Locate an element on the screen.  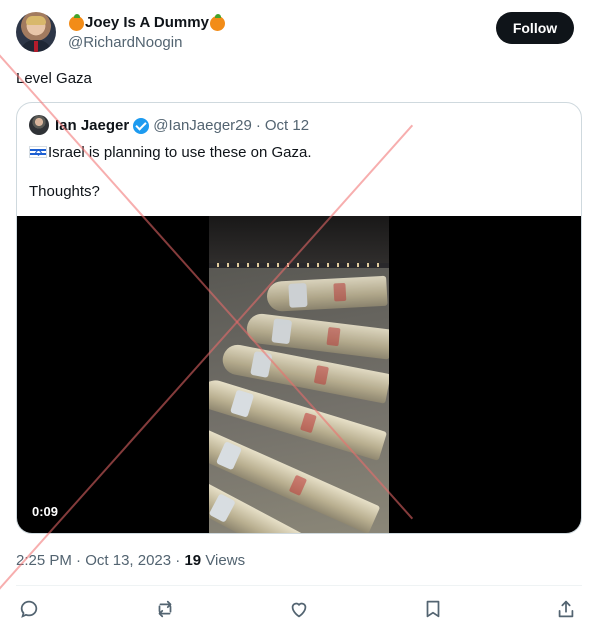
israel-flag-icon is located at coordinates (38, 152).